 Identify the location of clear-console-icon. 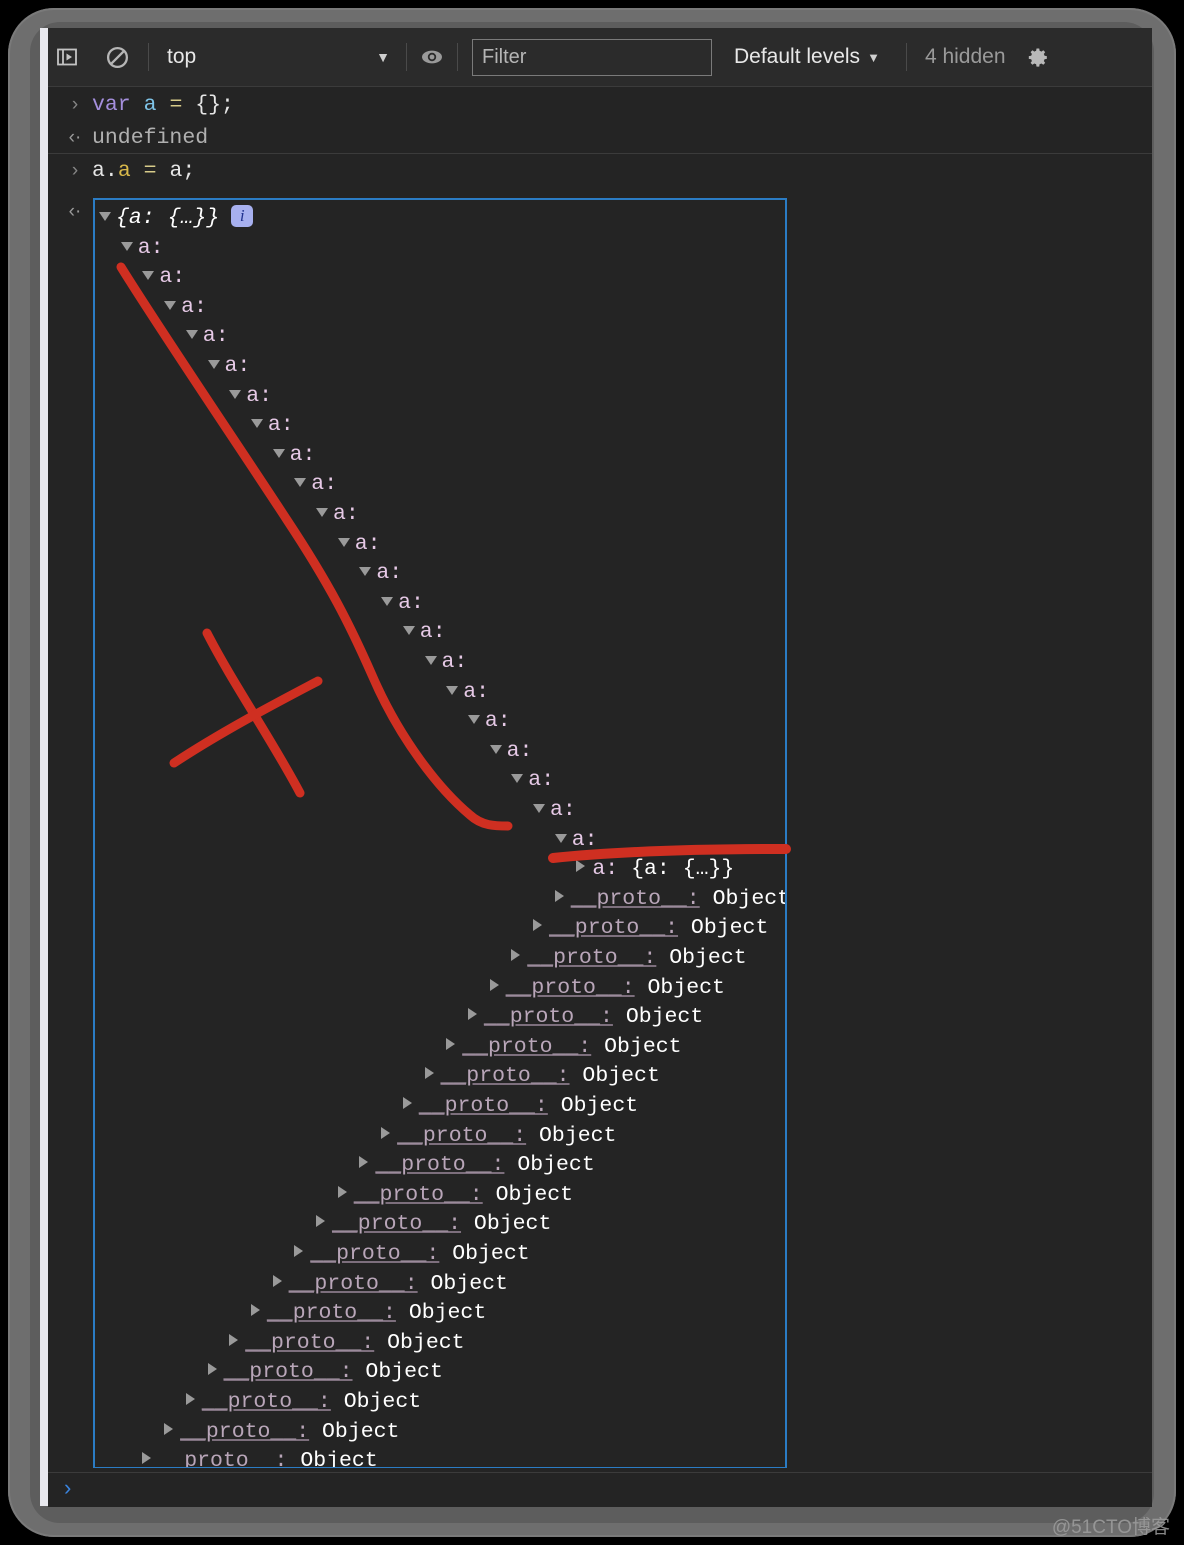
(117, 57).